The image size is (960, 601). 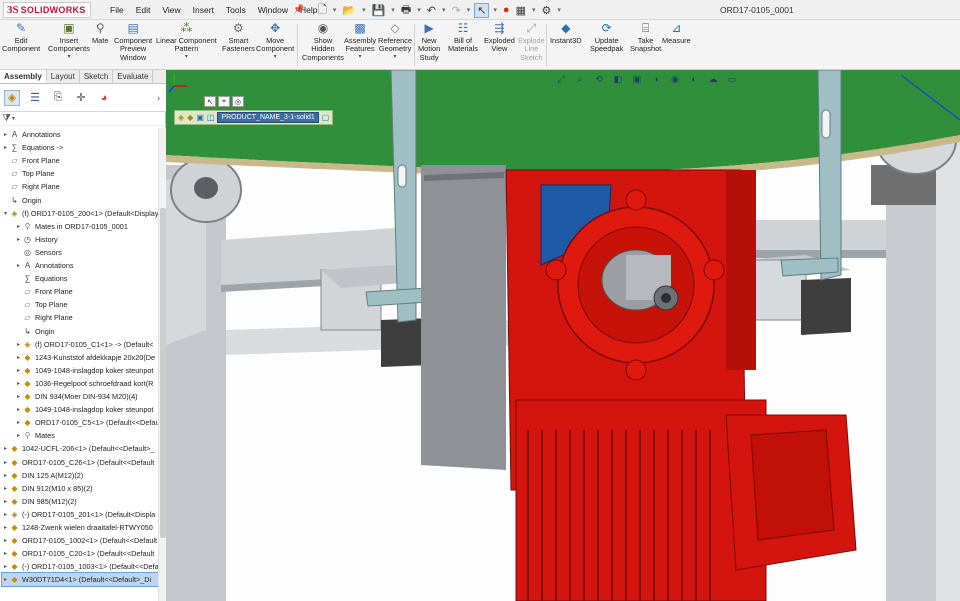 What do you see at coordinates (80, 514) in the screenshot?
I see `tree-item: ▸ ◈ (-) ORD17-0105_201<1> (Default<Displa` at bounding box center [80, 514].